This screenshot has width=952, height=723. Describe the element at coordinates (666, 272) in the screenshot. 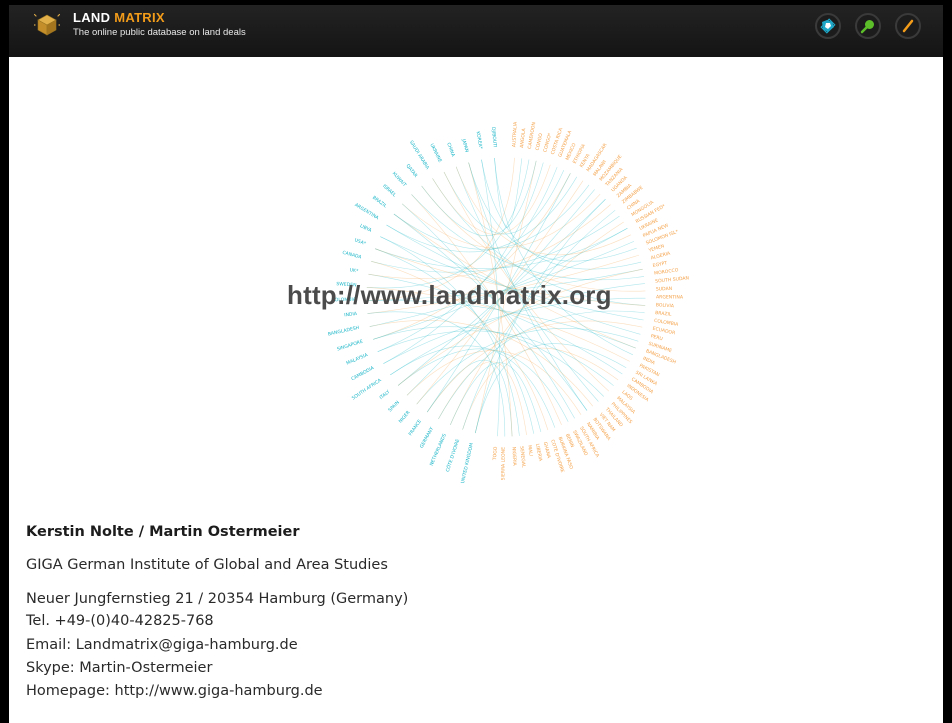

I see `target-country-label: MOROCCO` at that location.